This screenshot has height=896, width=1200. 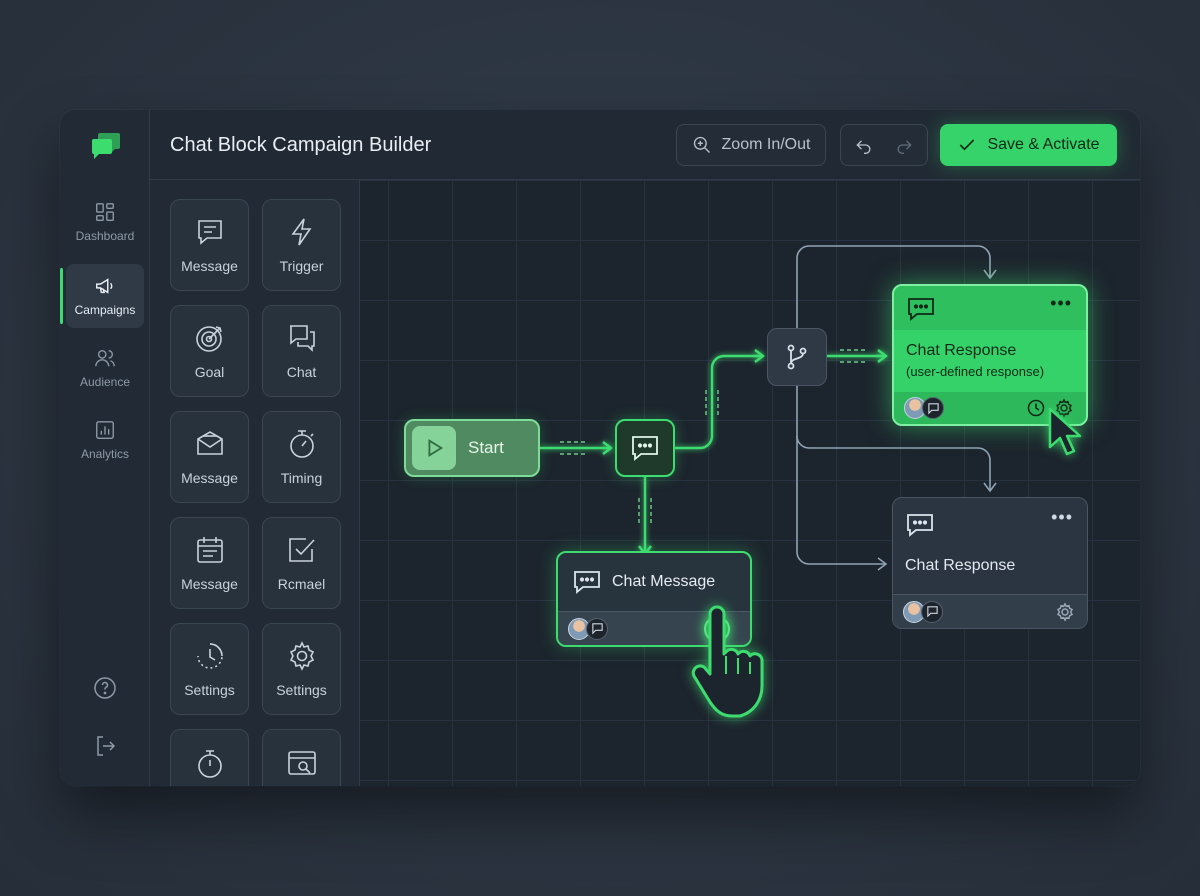 What do you see at coordinates (105, 746) in the screenshot?
I see `logout-icon` at bounding box center [105, 746].